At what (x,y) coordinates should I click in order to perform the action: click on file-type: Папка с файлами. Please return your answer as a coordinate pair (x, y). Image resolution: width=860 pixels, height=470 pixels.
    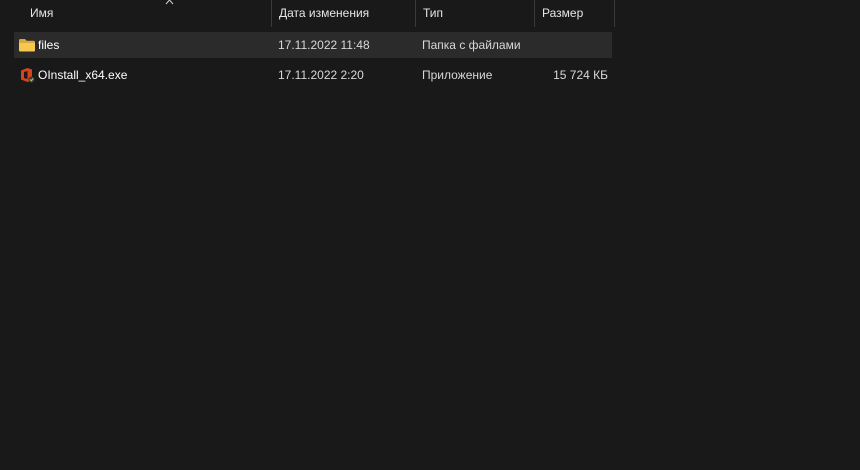
    Looking at the image, I should click on (471, 45).